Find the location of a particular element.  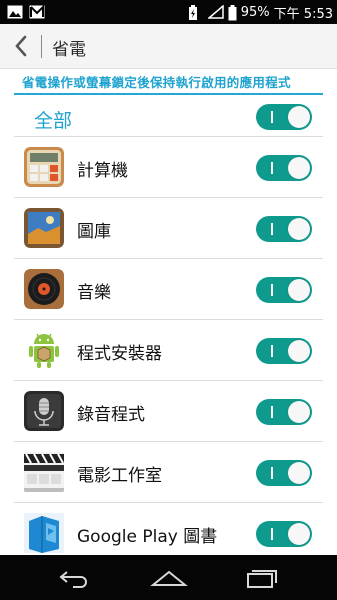

all-label: 全部 is located at coordinates (53, 121).